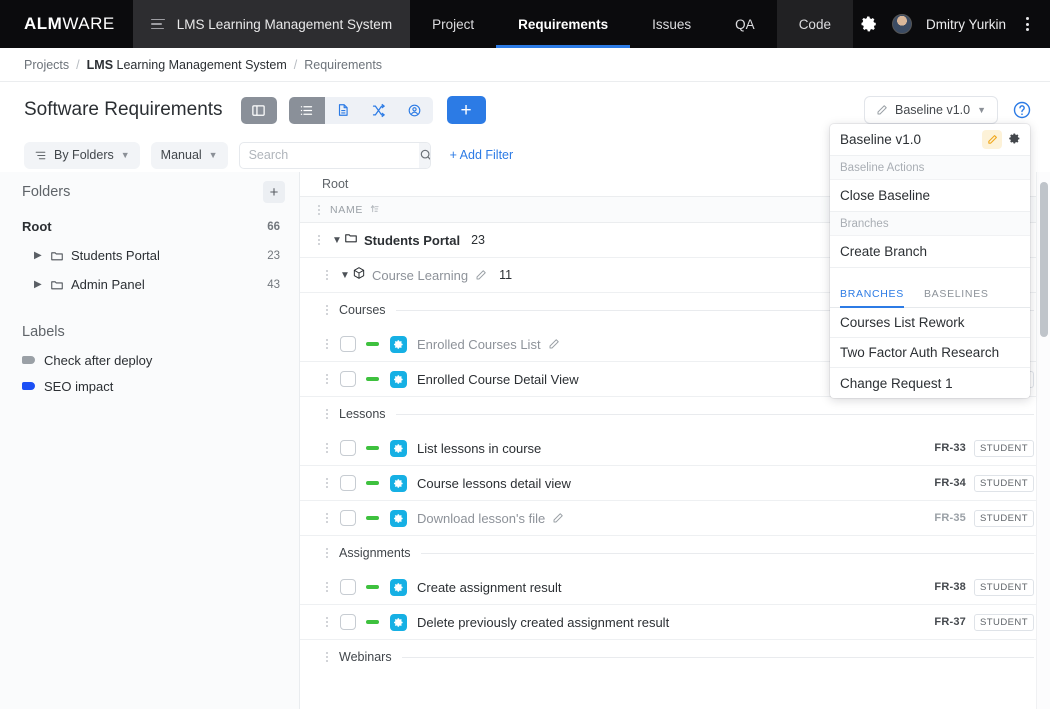  I want to click on nav-tab-qa: QA, so click(745, 24).